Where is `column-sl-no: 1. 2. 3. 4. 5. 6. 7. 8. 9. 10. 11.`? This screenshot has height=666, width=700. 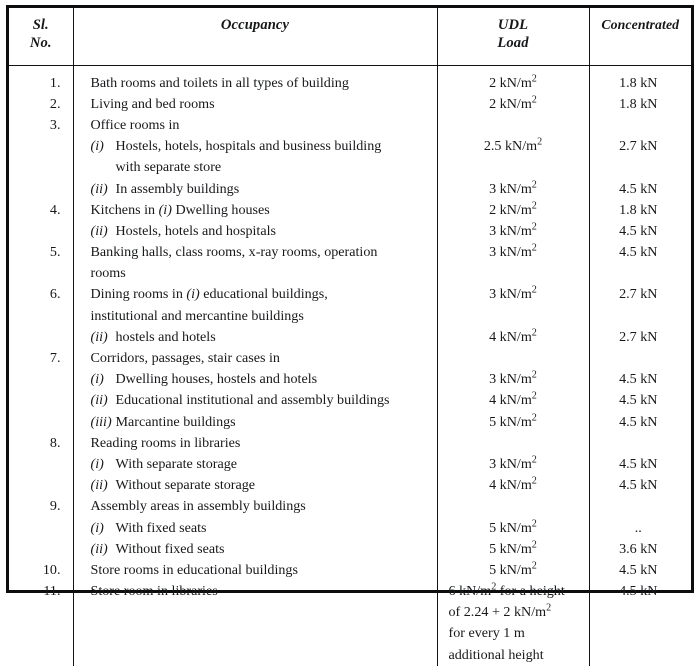 column-sl-no: 1. 2. 3. 4. 5. 6. 7. 8. 9. 10. 11. is located at coordinates (41, 365).